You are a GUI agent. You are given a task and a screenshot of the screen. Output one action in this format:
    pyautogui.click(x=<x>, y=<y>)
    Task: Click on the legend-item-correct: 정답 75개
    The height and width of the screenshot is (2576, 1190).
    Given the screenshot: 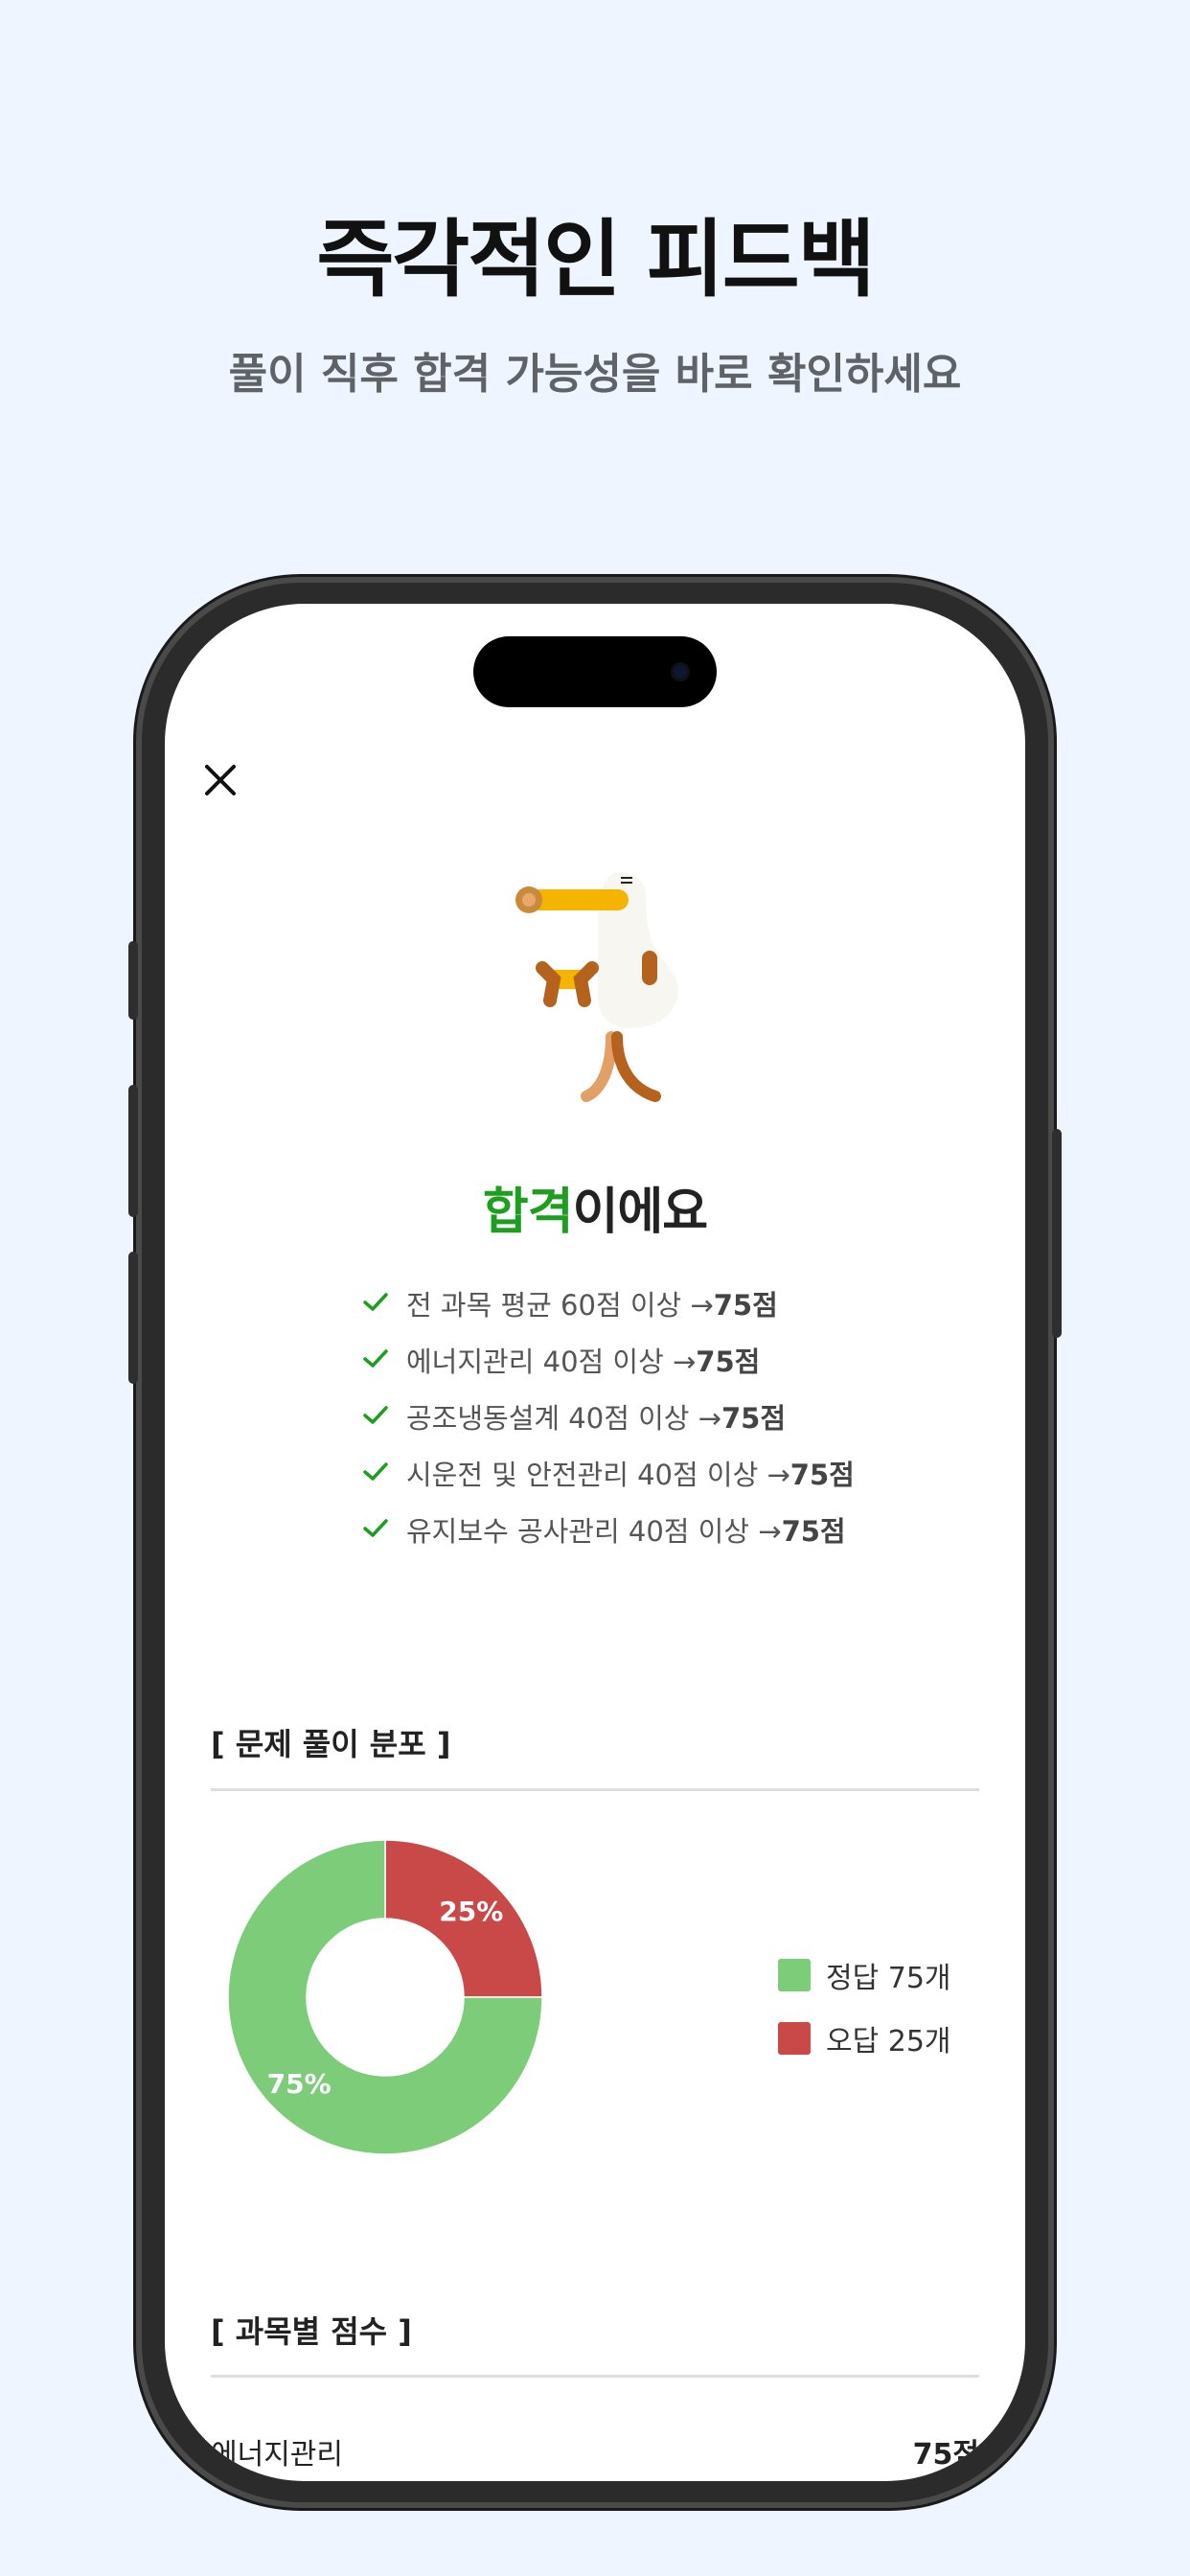 What is the action you would take?
    pyautogui.click(x=865, y=1975)
    